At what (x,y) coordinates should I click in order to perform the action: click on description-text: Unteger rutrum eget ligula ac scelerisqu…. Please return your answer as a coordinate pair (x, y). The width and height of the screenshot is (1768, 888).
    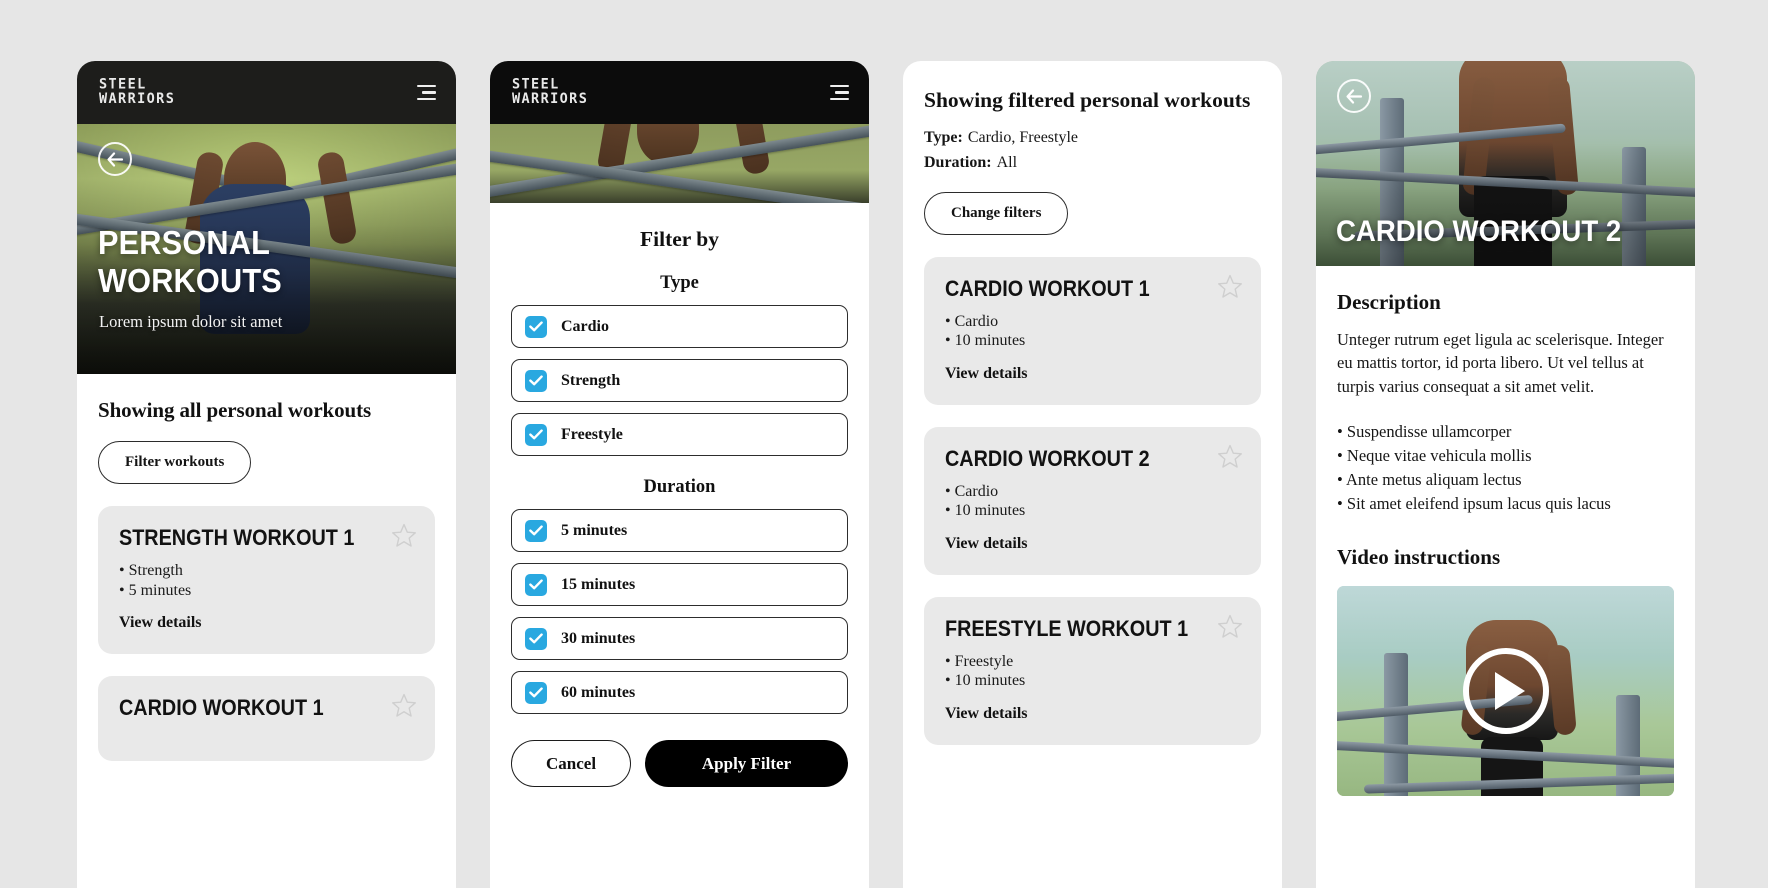
    Looking at the image, I should click on (1500, 363).